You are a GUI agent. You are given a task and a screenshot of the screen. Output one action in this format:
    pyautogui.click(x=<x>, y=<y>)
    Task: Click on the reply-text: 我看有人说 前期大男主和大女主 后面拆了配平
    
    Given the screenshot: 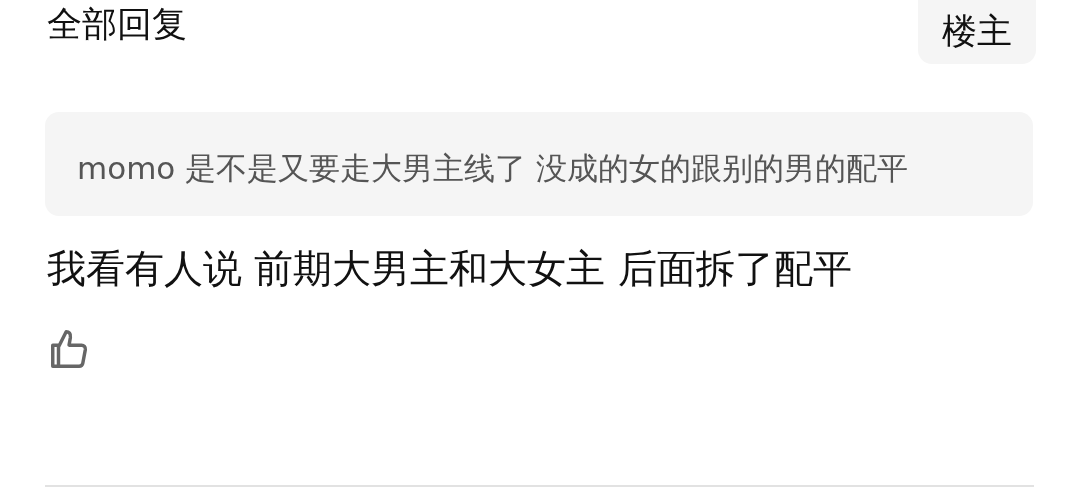 What is the action you would take?
    pyautogui.click(x=450, y=269)
    